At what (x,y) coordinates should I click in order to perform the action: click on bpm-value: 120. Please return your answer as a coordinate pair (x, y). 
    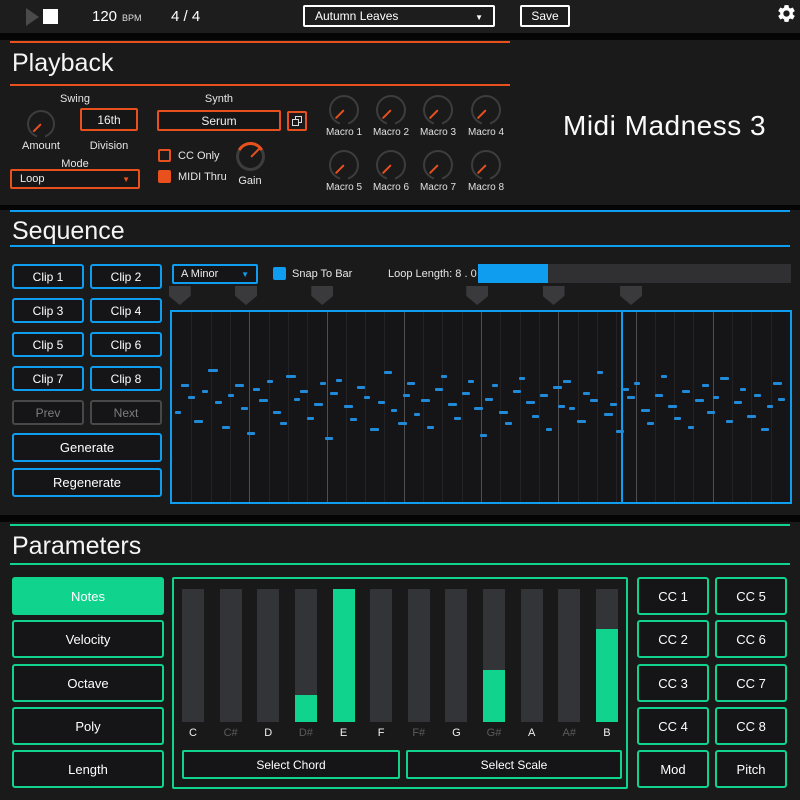
    Looking at the image, I should click on (104, 16).